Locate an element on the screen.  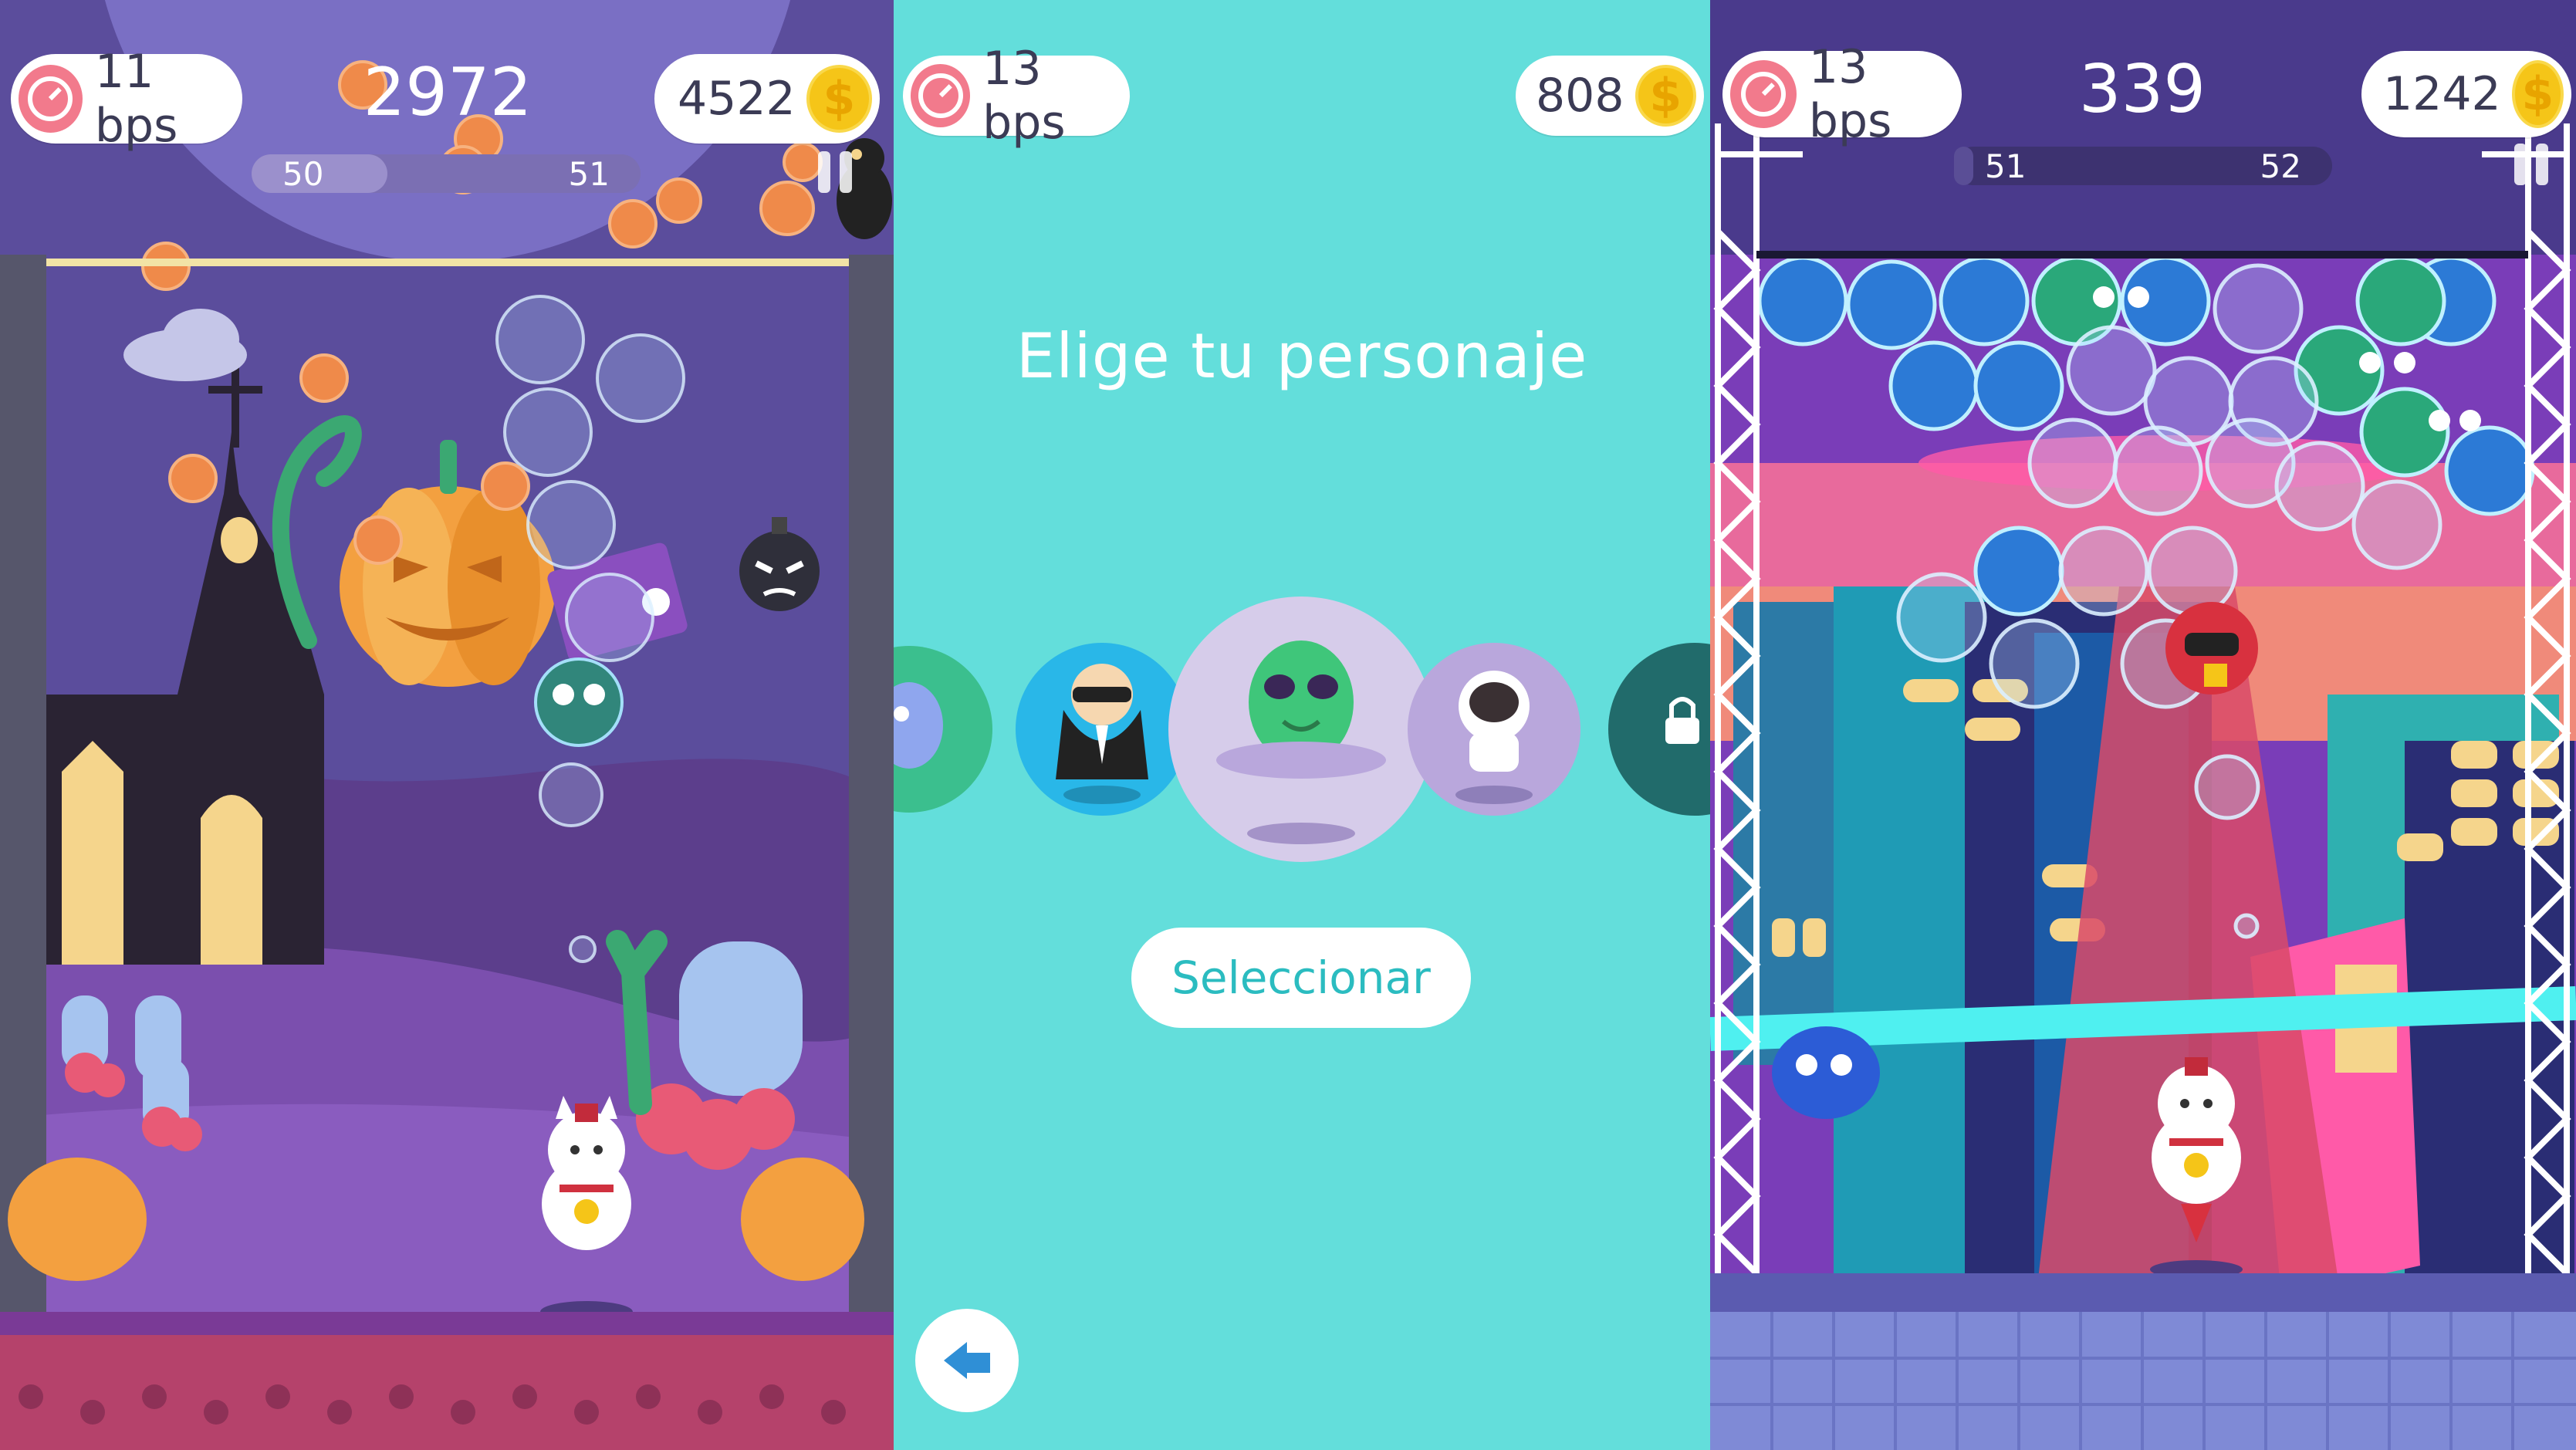
coin-balance: 1242 $ is located at coordinates (2466, 94).